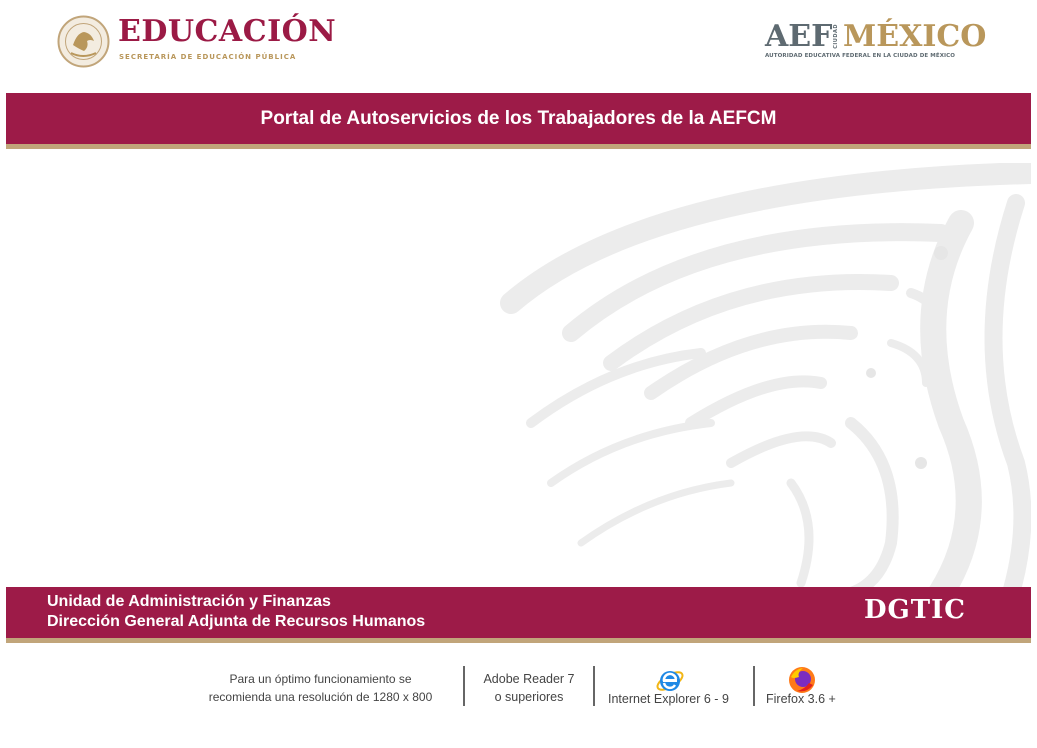 Image resolution: width=1037 pixels, height=748 pixels. I want to click on firefox-requirement: Firefox 3.6 +, so click(801, 699).